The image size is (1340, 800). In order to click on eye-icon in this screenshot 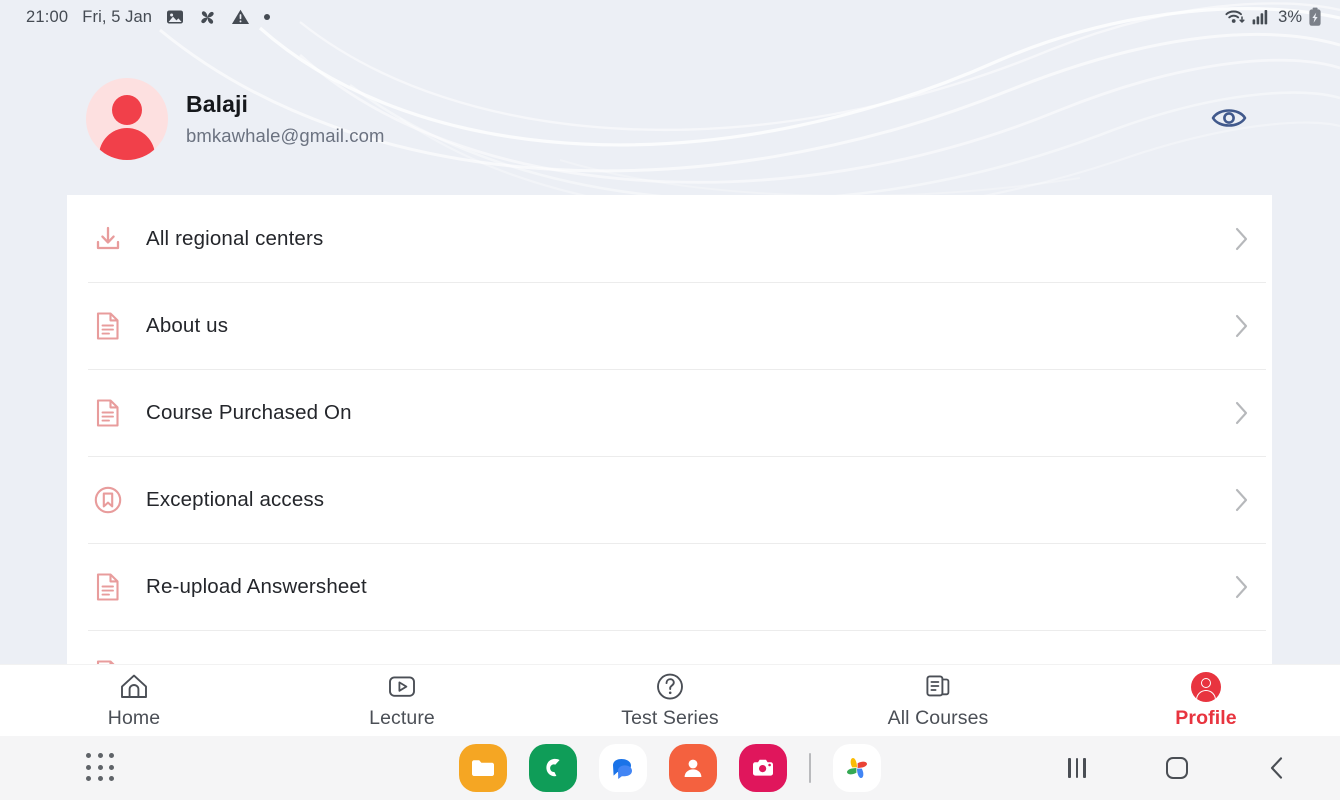, I will do `click(1229, 118)`.